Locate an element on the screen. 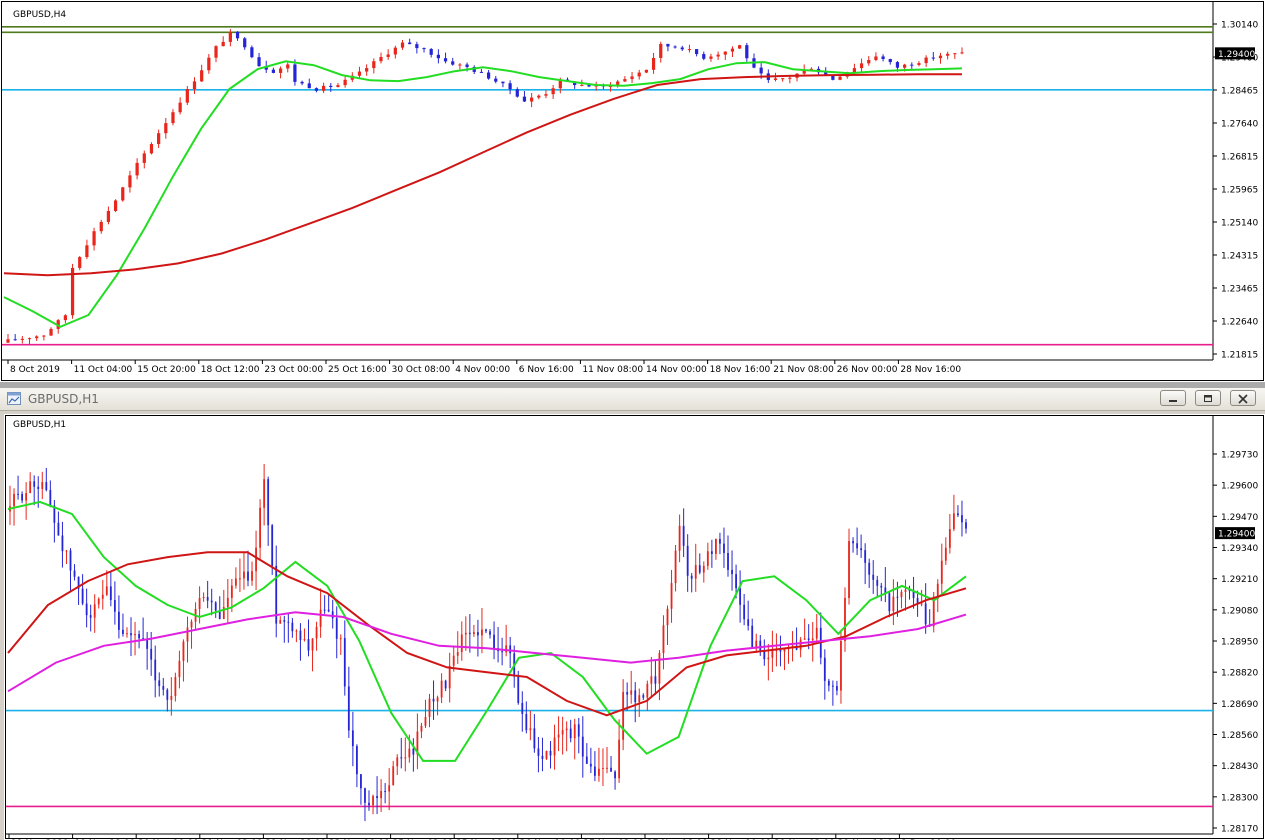 The width and height of the screenshot is (1265, 840). price-tick-label: 1.21815 is located at coordinates (1239, 356).